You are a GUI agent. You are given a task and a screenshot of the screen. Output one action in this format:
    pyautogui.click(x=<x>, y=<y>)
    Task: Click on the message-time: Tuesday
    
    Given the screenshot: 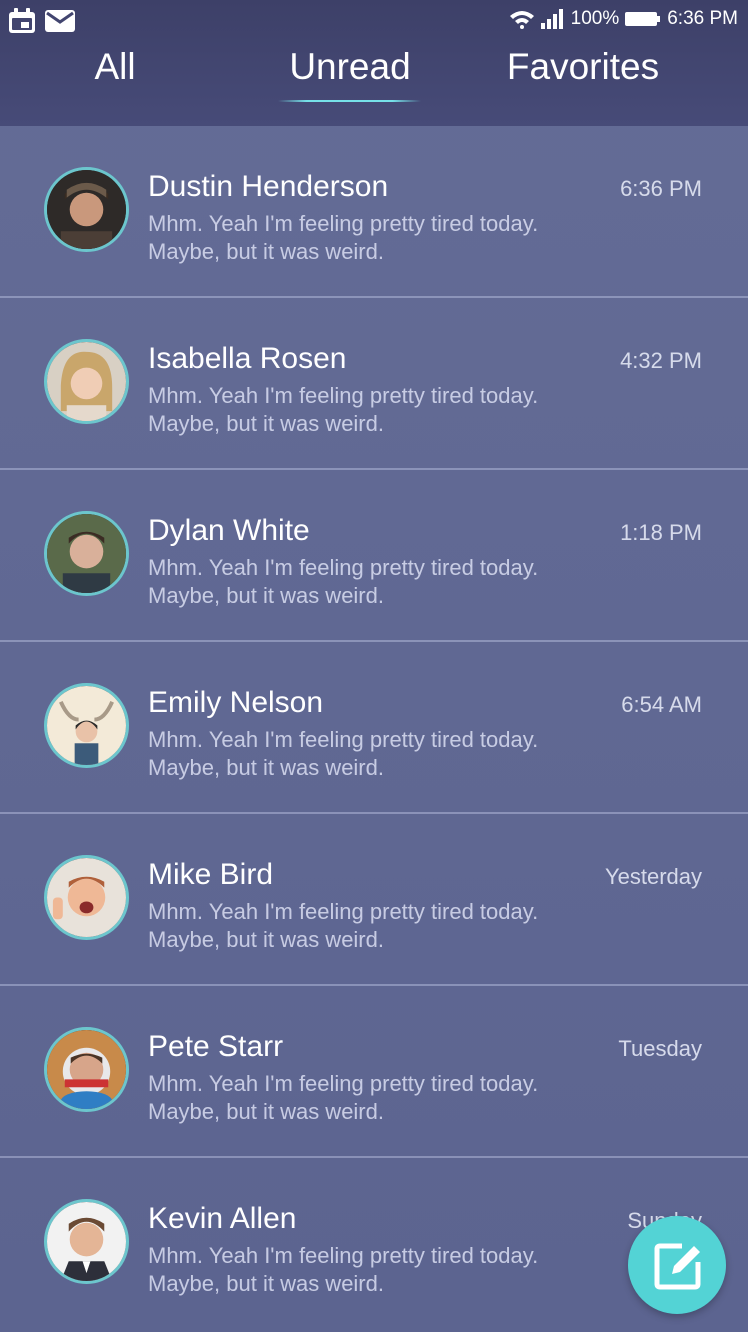 What is the action you would take?
    pyautogui.click(x=660, y=1048)
    